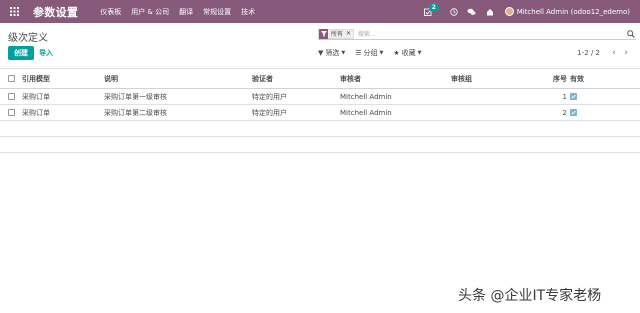 The height and width of the screenshot is (313, 640). What do you see at coordinates (588, 53) in the screenshot?
I see `pager-value: 1-2 / 2` at bounding box center [588, 53].